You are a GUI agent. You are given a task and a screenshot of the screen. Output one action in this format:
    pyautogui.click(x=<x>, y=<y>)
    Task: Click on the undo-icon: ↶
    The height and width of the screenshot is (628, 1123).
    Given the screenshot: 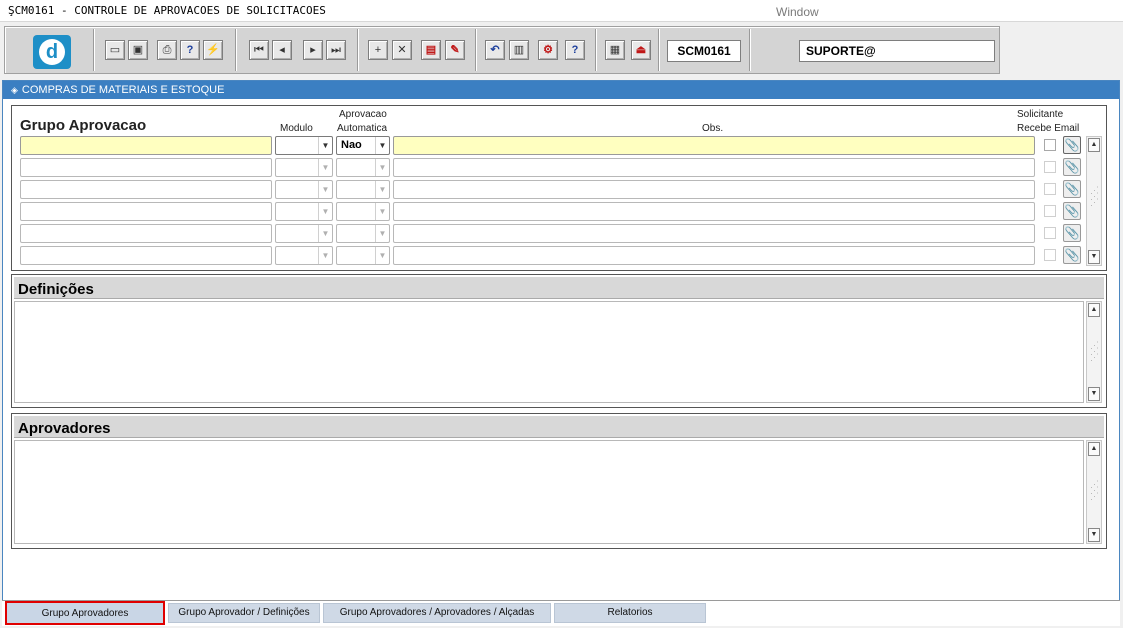 What is the action you would take?
    pyautogui.click(x=495, y=50)
    